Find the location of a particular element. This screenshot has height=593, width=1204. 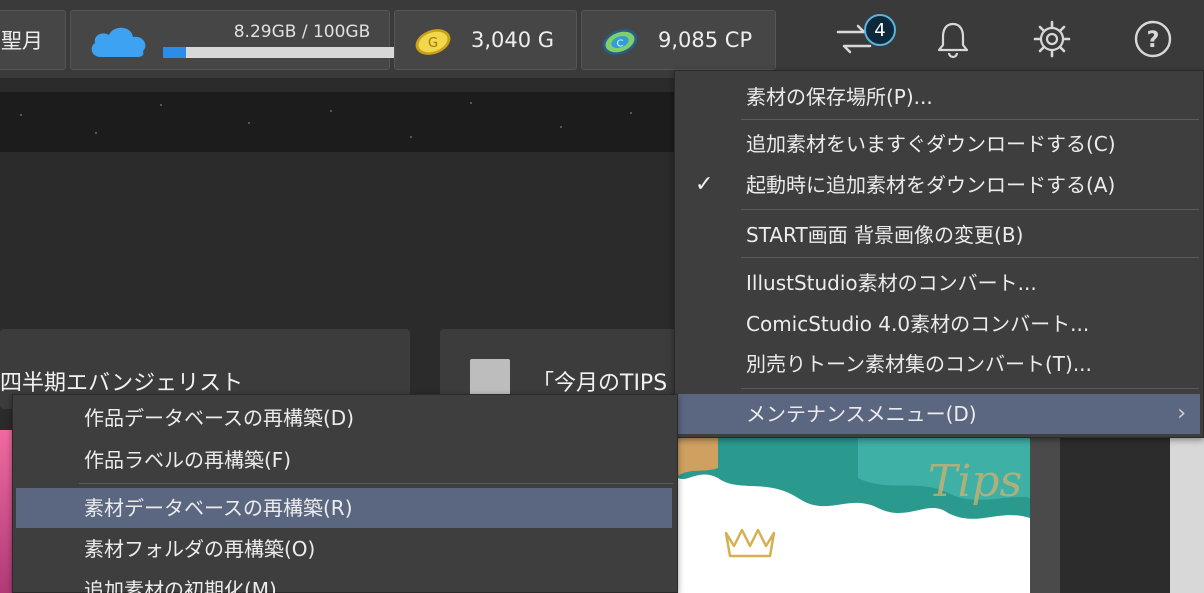

chevron-right-icon: › is located at coordinates (1181, 413).